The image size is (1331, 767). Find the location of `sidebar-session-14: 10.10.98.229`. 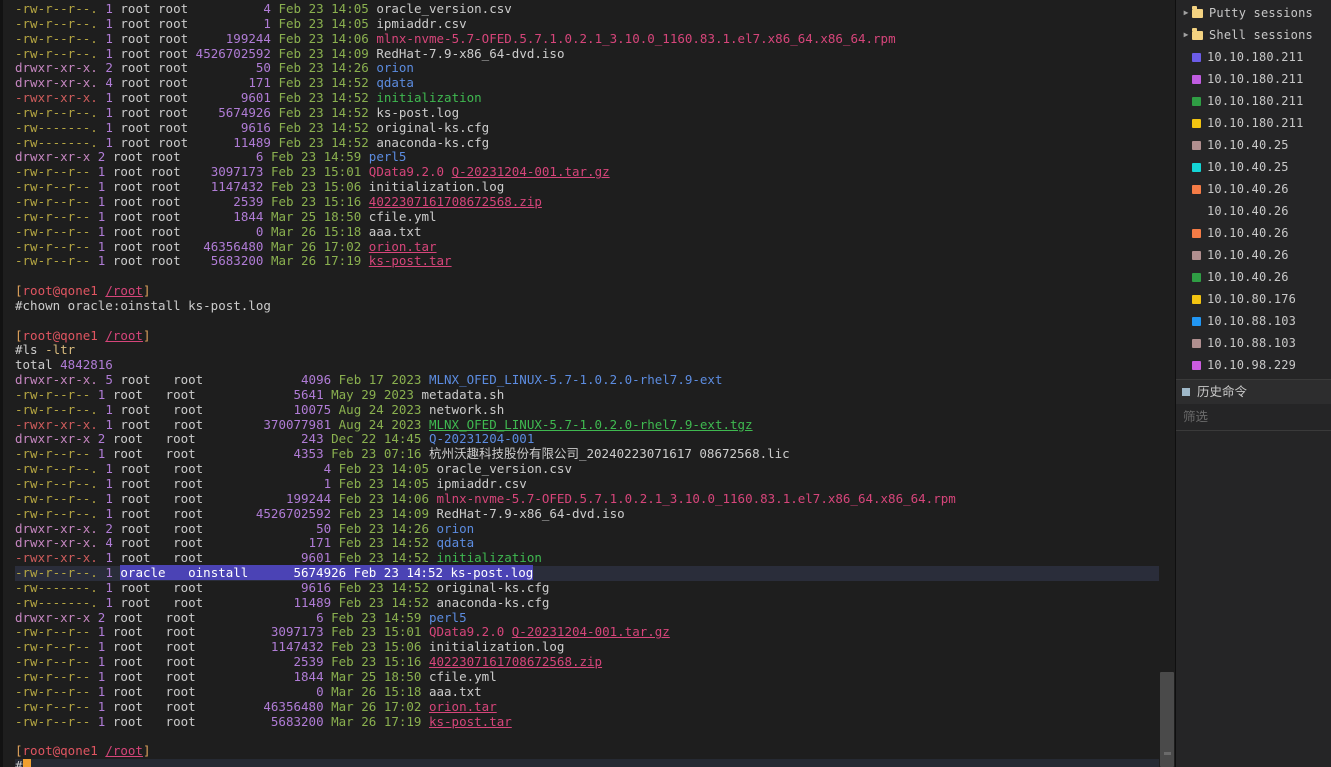

sidebar-session-14: 10.10.98.229 is located at coordinates (1253, 365).